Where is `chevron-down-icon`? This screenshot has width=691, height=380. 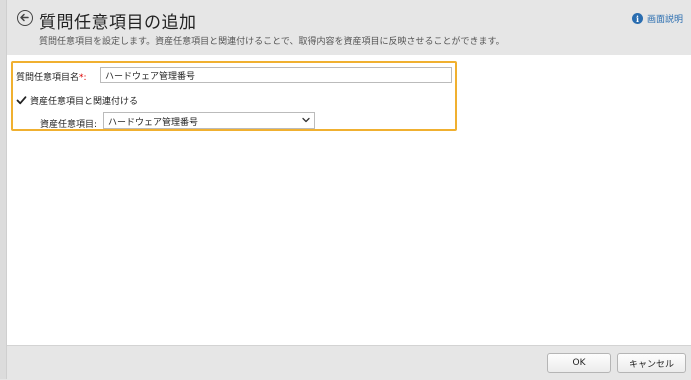
chevron-down-icon is located at coordinates (306, 120).